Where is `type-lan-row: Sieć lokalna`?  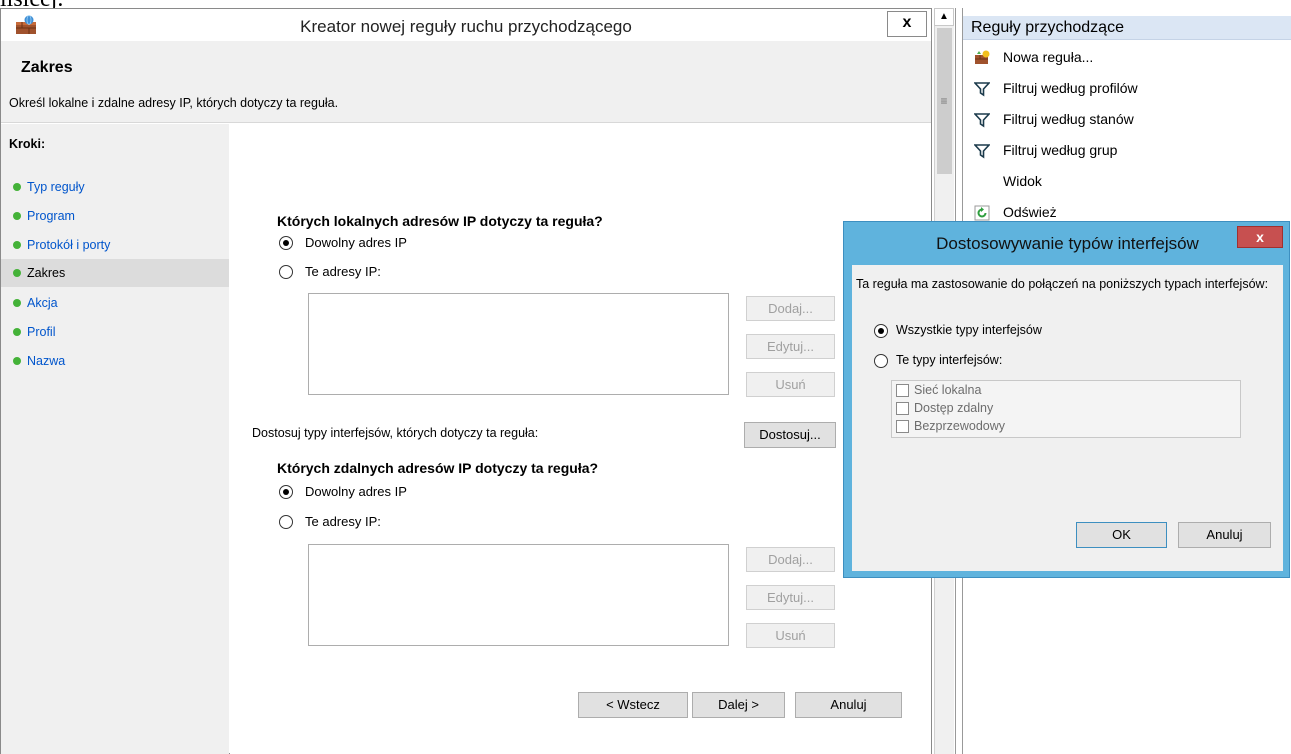
type-lan-row: Sieć lokalna is located at coordinates (1062, 391).